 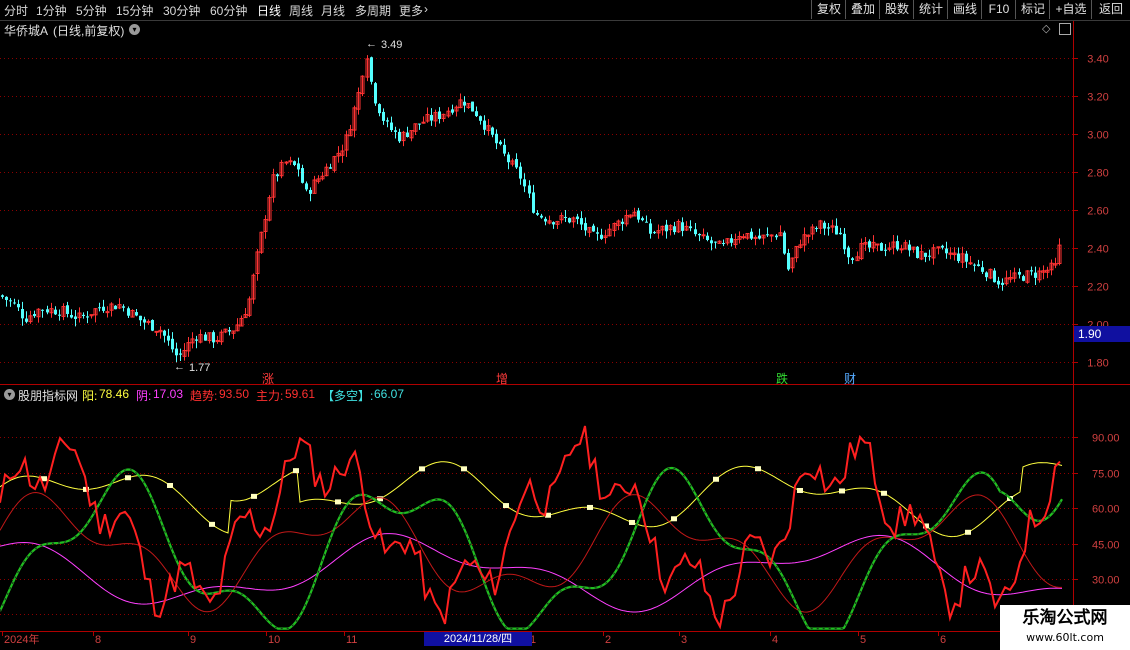 I want to click on indicator-duokong-label: 【多空】:, so click(x=348, y=396).